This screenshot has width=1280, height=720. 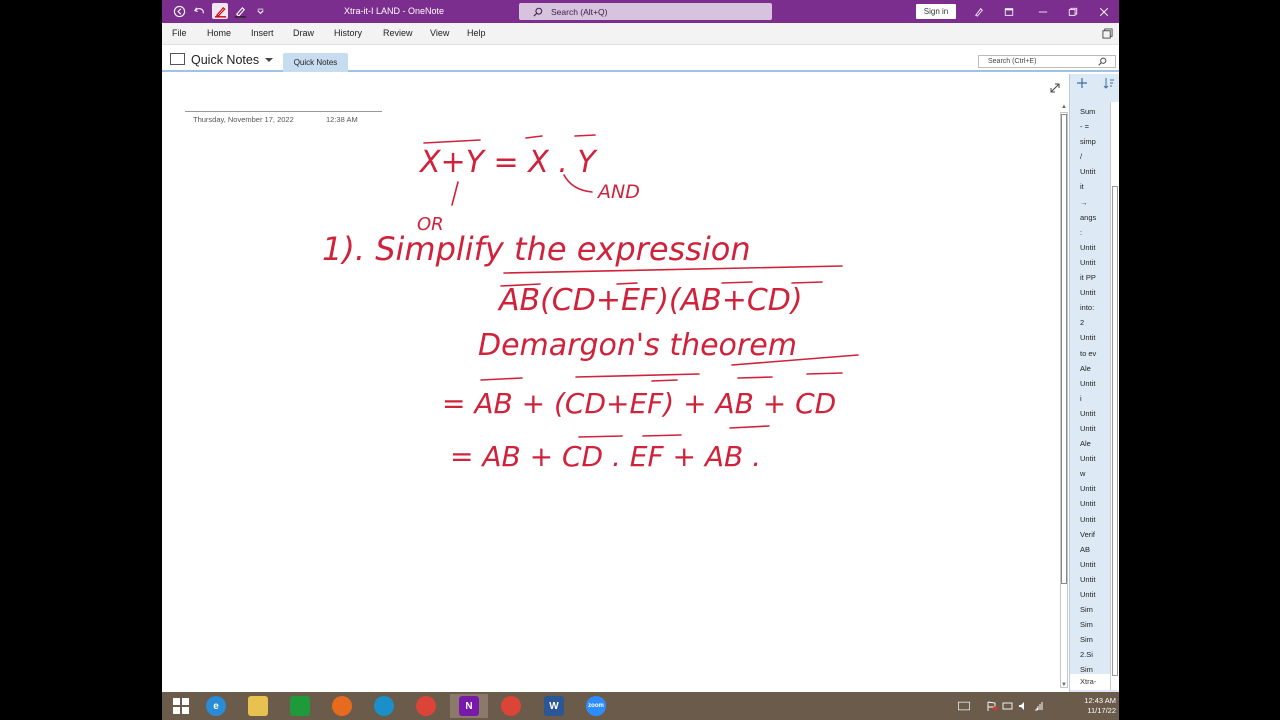 I want to click on page-list-scroll-thumb, so click(x=1115, y=431).